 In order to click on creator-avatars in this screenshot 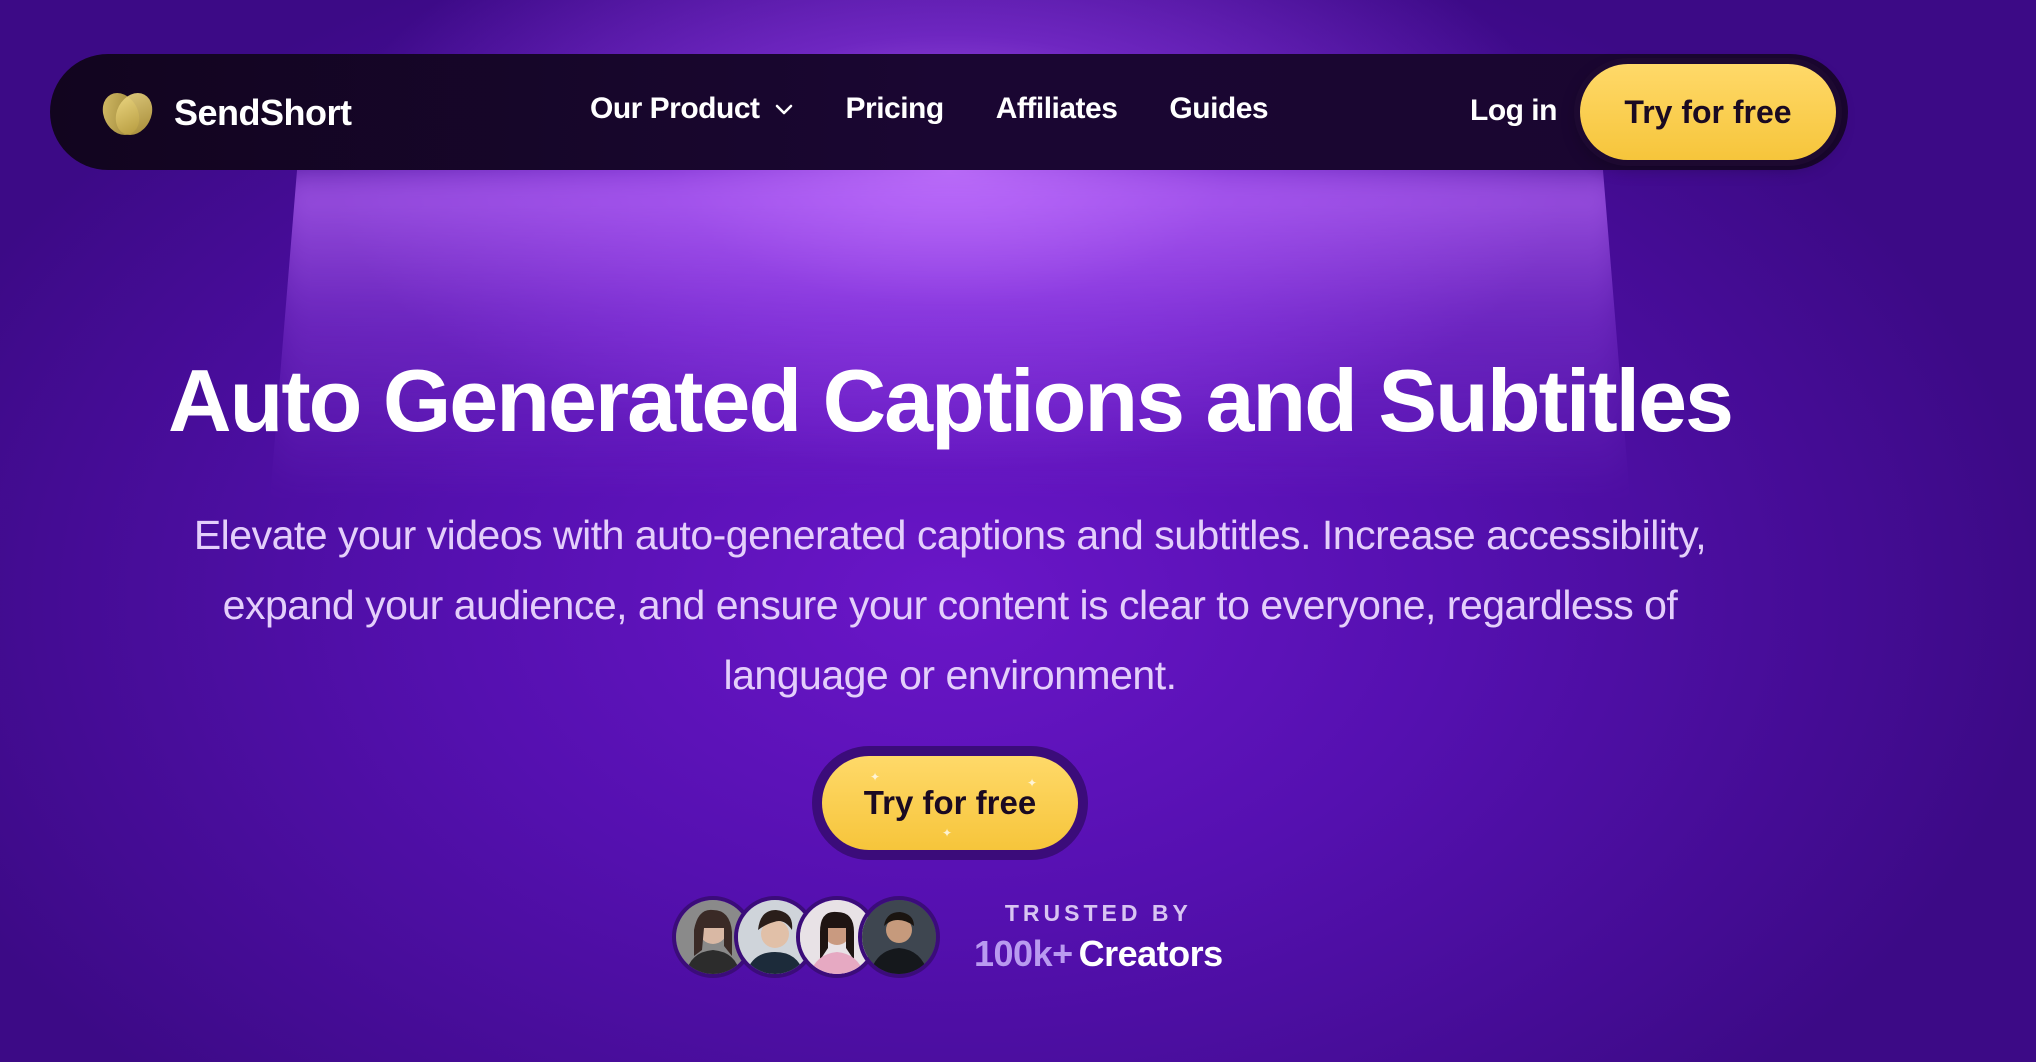, I will do `click(806, 937)`.